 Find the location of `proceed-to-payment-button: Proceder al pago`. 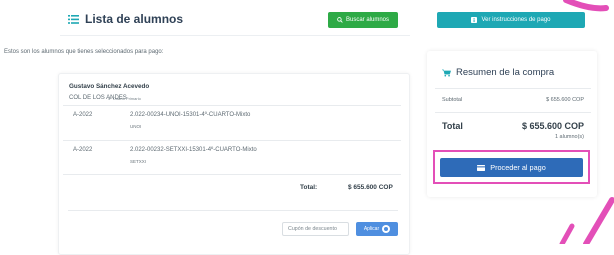

proceed-to-payment-button: Proceder al pago is located at coordinates (511, 167).